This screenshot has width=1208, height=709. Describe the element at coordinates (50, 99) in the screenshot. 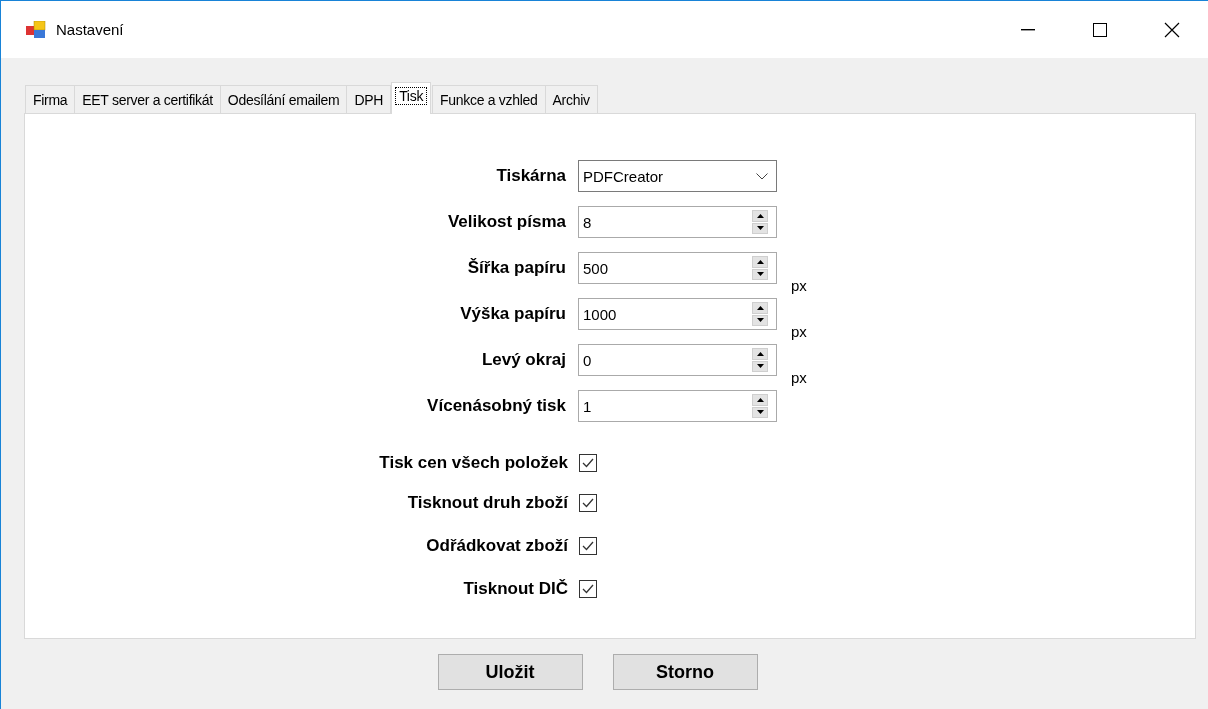

I see `tab: Firma` at that location.